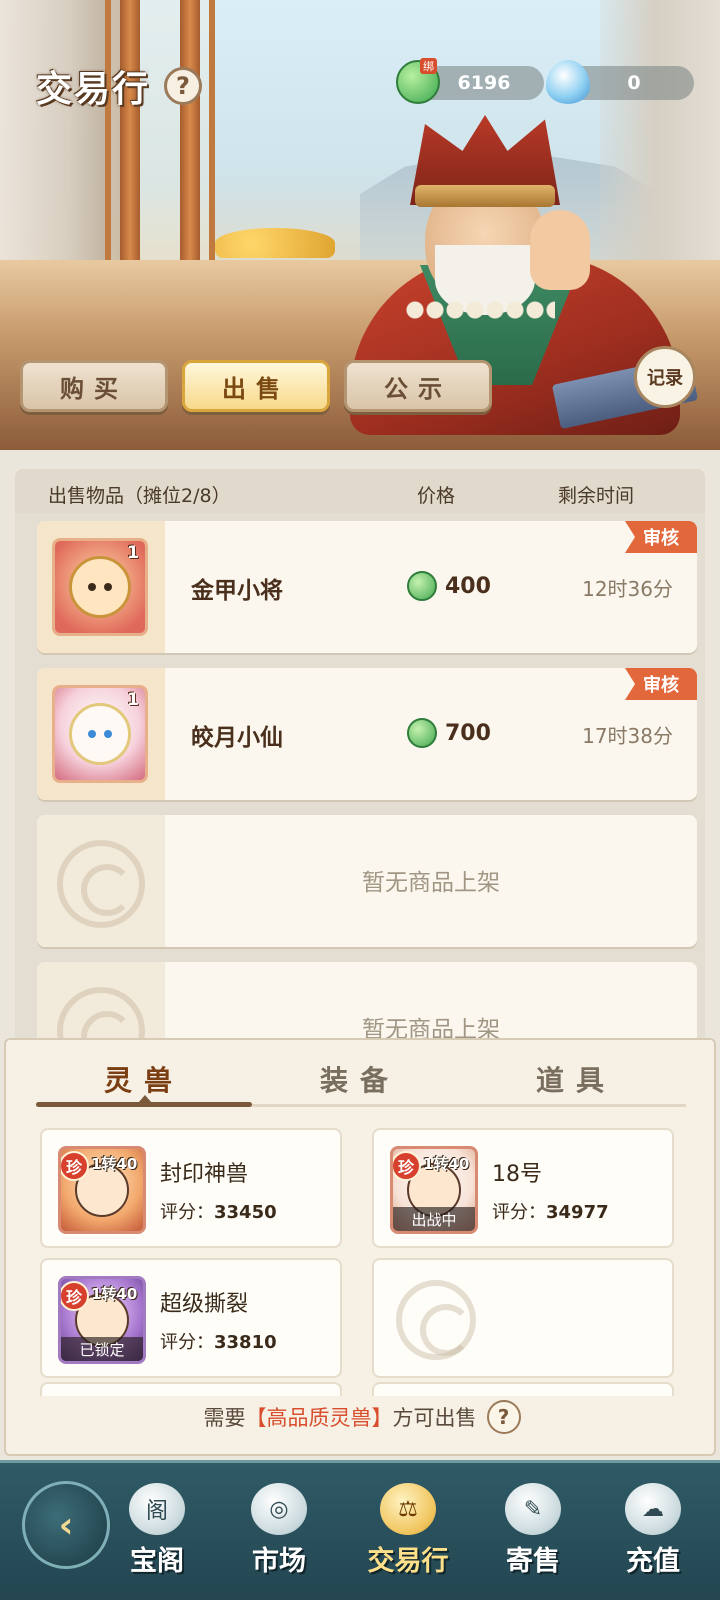 Image resolution: width=720 pixels, height=1600 pixels. Describe the element at coordinates (93, 89) in the screenshot. I see `page-title: 交易行` at that location.